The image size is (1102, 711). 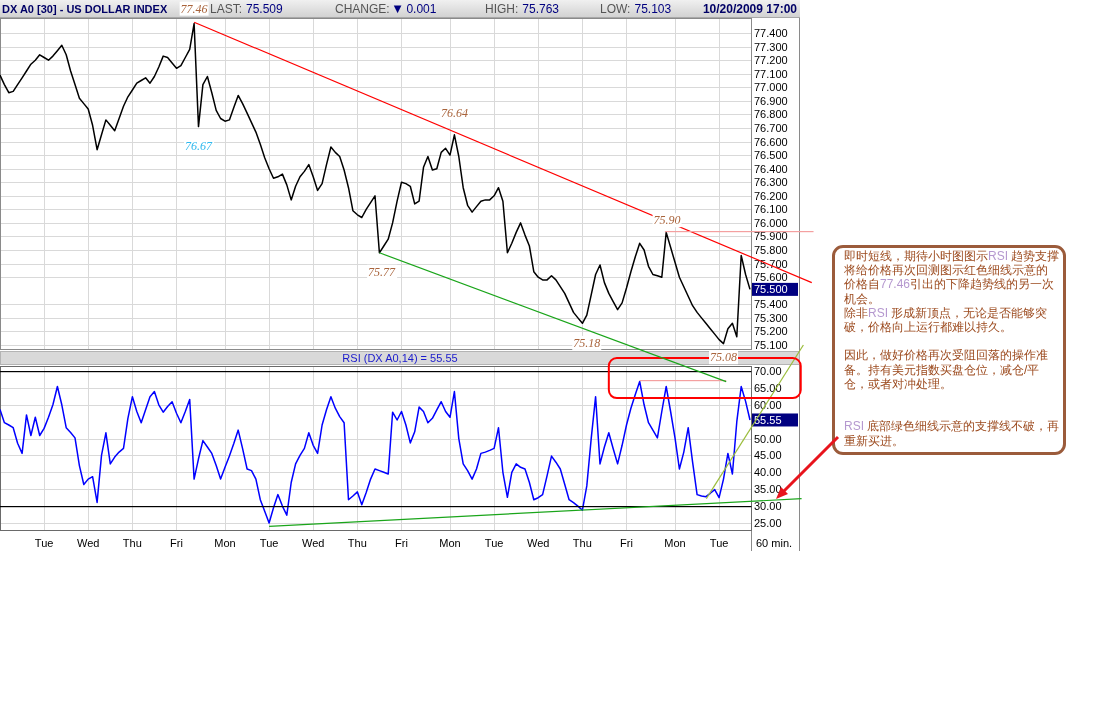 What do you see at coordinates (771, 182) in the screenshot?
I see `axis-label: 76.300` at bounding box center [771, 182].